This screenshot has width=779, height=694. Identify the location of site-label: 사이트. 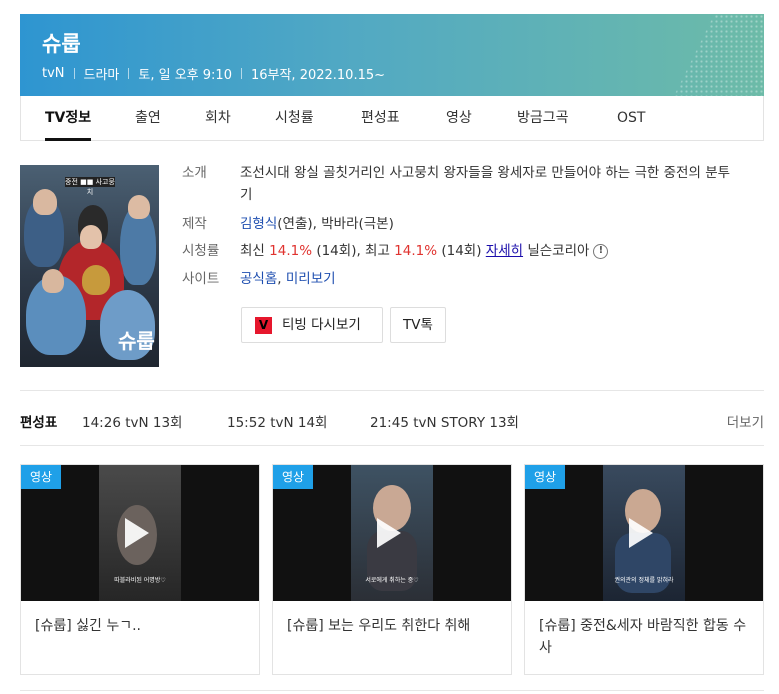
(201, 279).